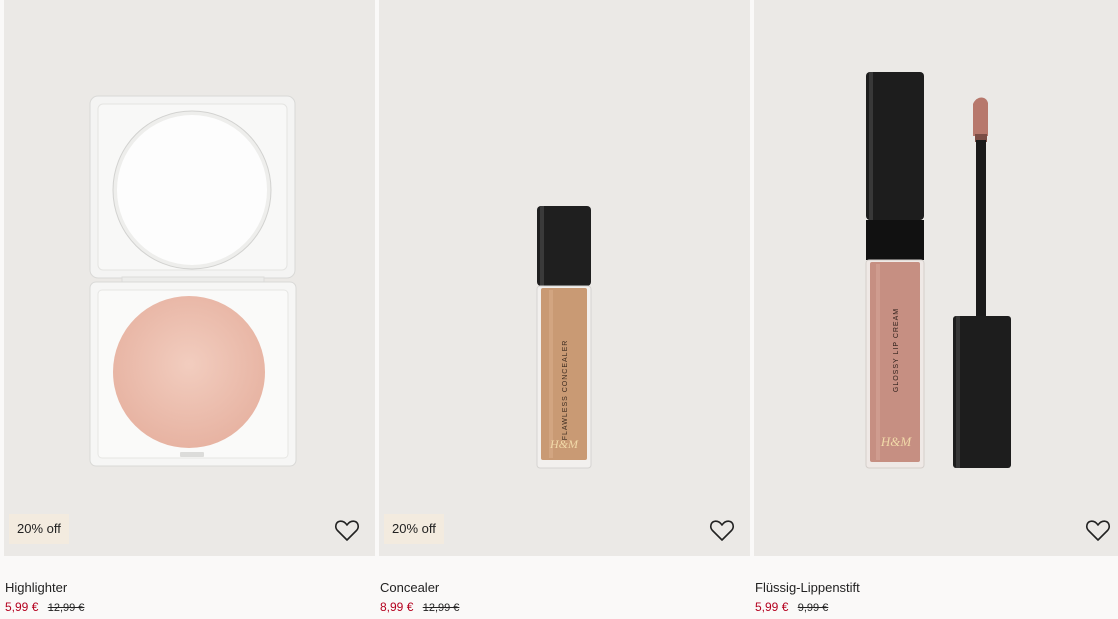 This screenshot has width=1118, height=619. What do you see at coordinates (44, 607) in the screenshot?
I see `product-prices: 5,99 € 12,99 €` at bounding box center [44, 607].